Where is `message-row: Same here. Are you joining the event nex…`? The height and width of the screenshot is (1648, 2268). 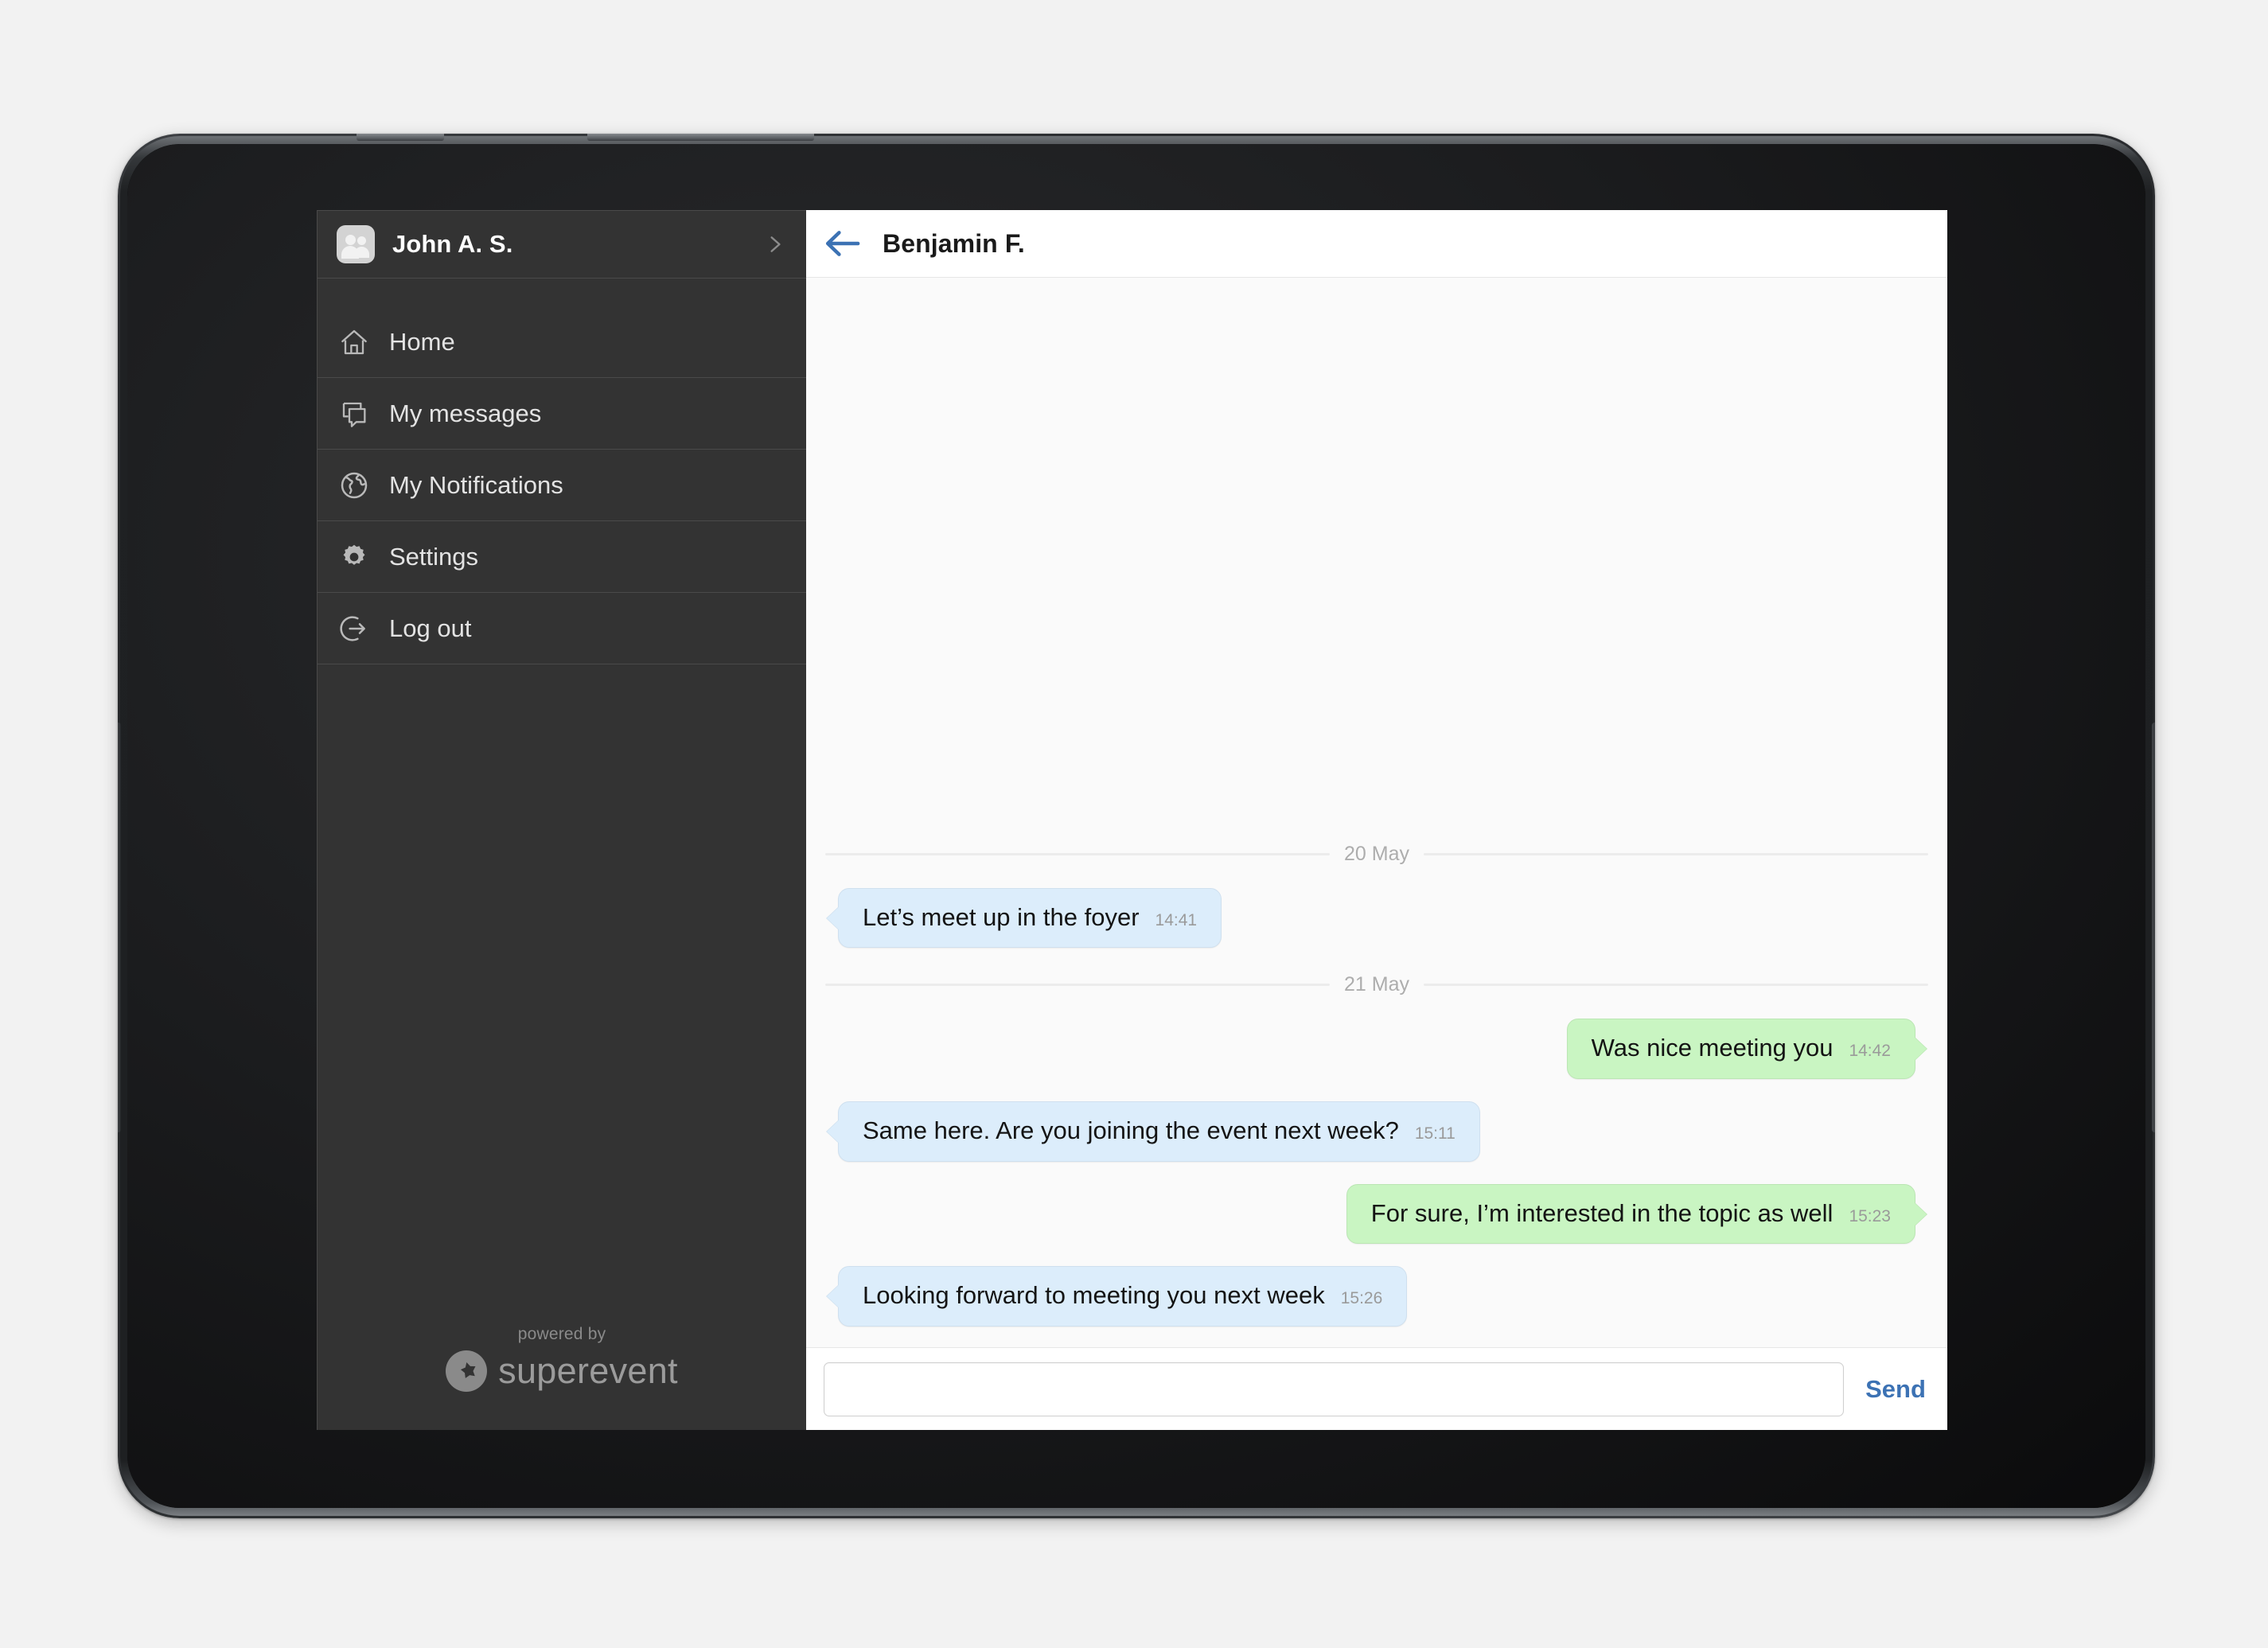 message-row: Same here. Are you joining the event nex… is located at coordinates (1376, 1131).